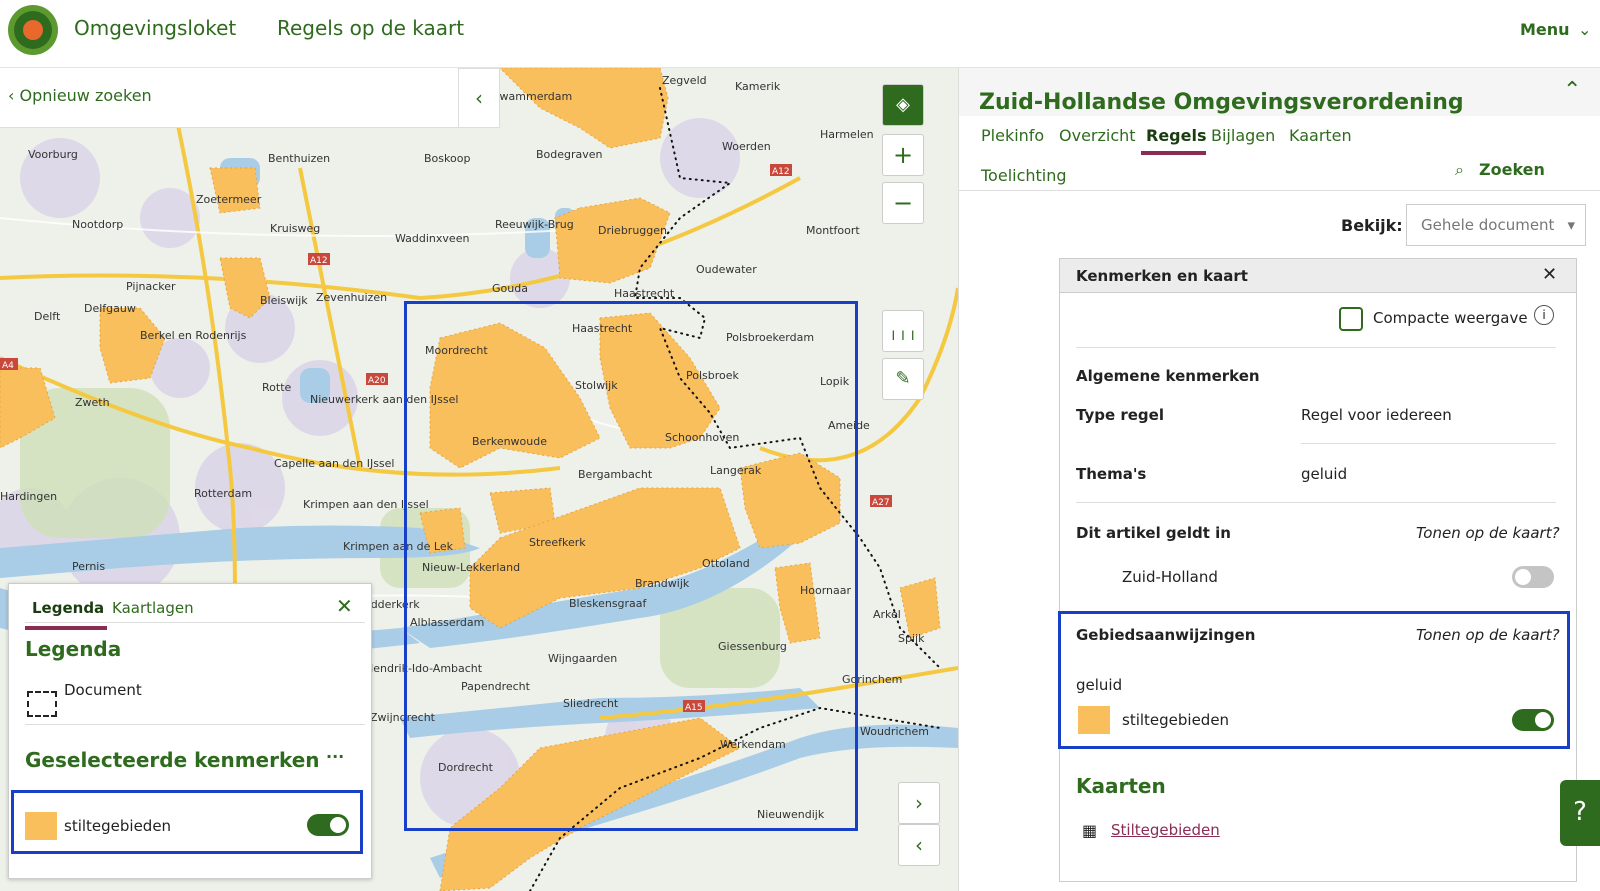 The image size is (1600, 891). Describe the element at coordinates (377, 381) in the screenshot. I see `svg-text: A20` at that location.